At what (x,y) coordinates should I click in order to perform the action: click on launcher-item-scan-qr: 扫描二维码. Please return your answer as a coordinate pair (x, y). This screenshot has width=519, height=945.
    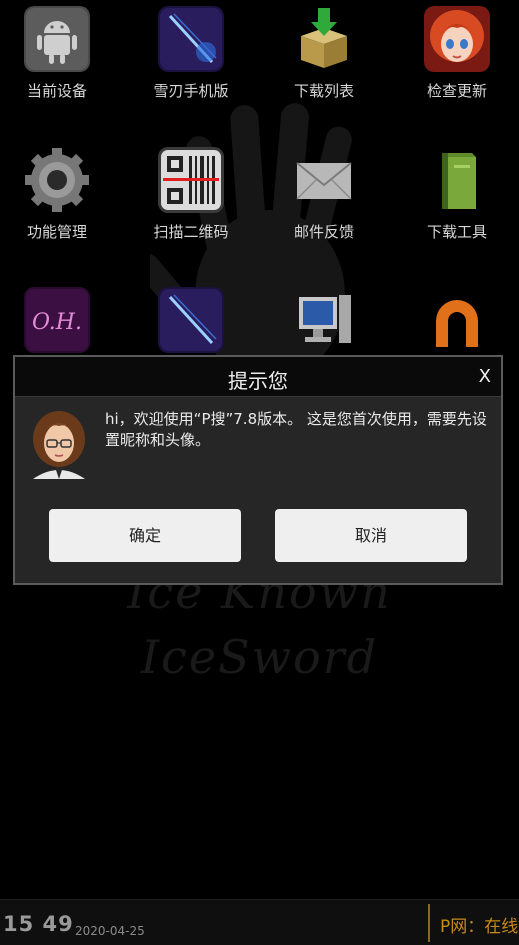
    Looking at the image, I should click on (191, 206).